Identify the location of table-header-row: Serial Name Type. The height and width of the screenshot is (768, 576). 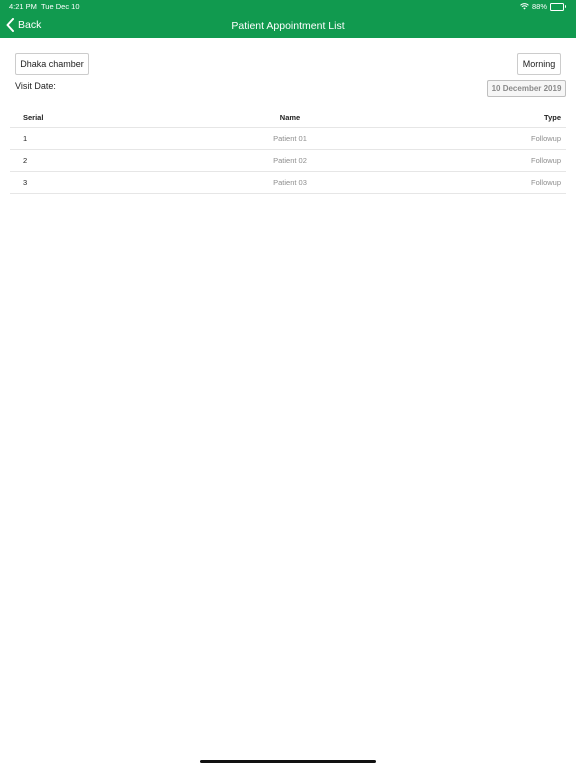
(288, 118).